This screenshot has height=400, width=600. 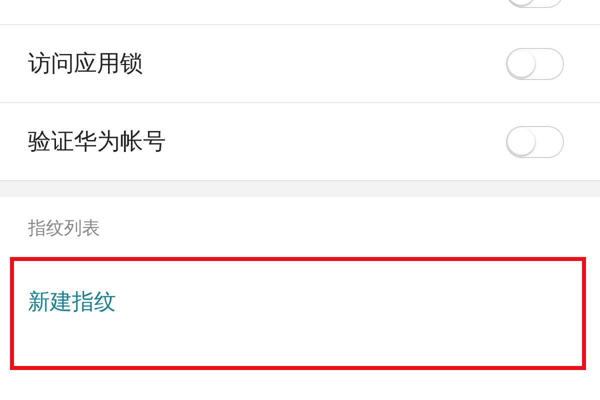 What do you see at coordinates (97, 142) in the screenshot?
I see `setting-label: 验证华为帐号` at bounding box center [97, 142].